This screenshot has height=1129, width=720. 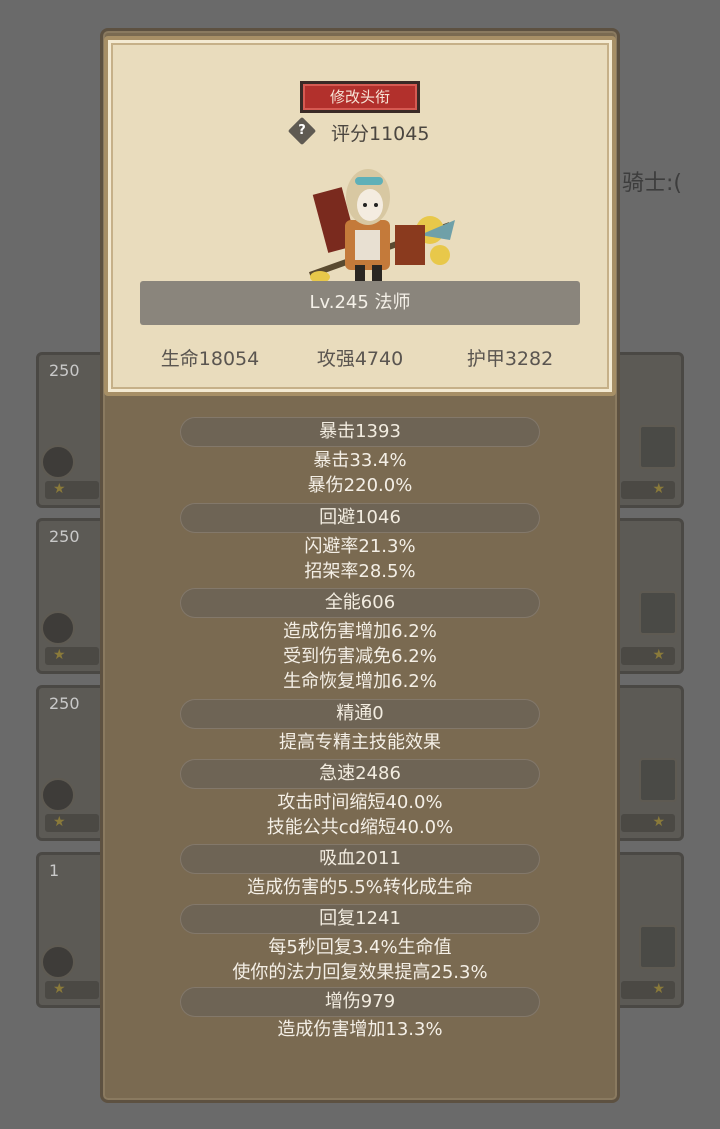 I want to click on haste-header: 急速2486, so click(x=360, y=774).